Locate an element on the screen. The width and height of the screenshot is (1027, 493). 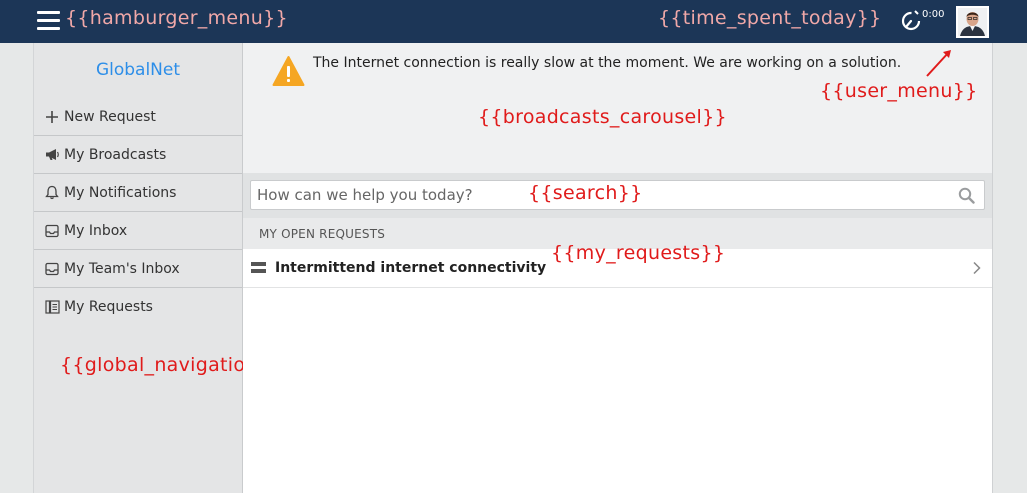
sidebar-item-label: My Requests is located at coordinates (108, 307).